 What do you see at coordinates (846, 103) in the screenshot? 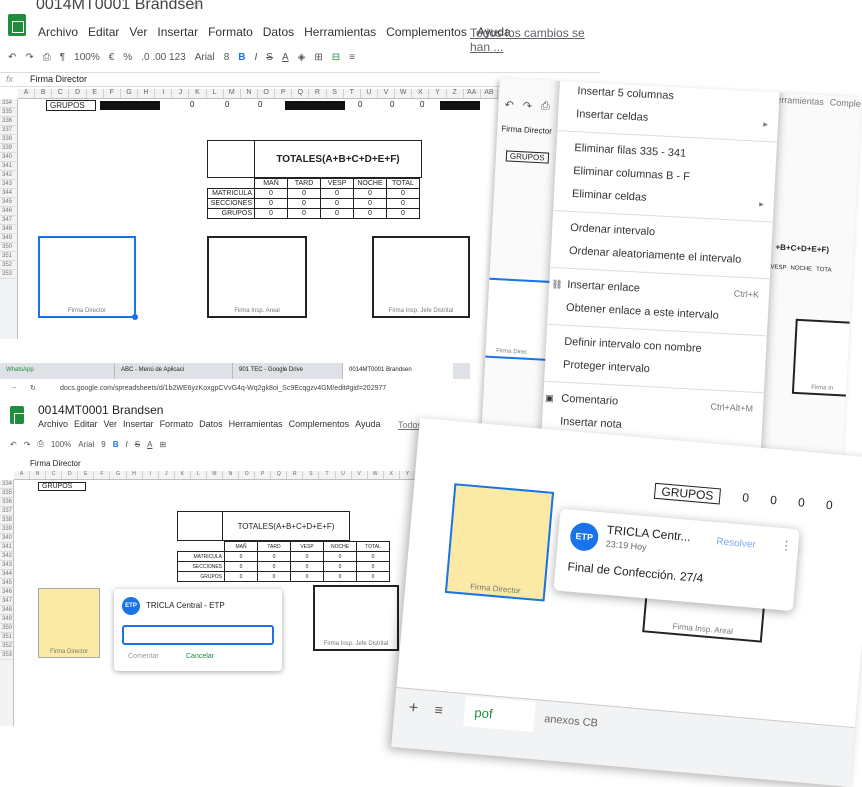
I see `menu-item-complementos: Complementos` at bounding box center [846, 103].